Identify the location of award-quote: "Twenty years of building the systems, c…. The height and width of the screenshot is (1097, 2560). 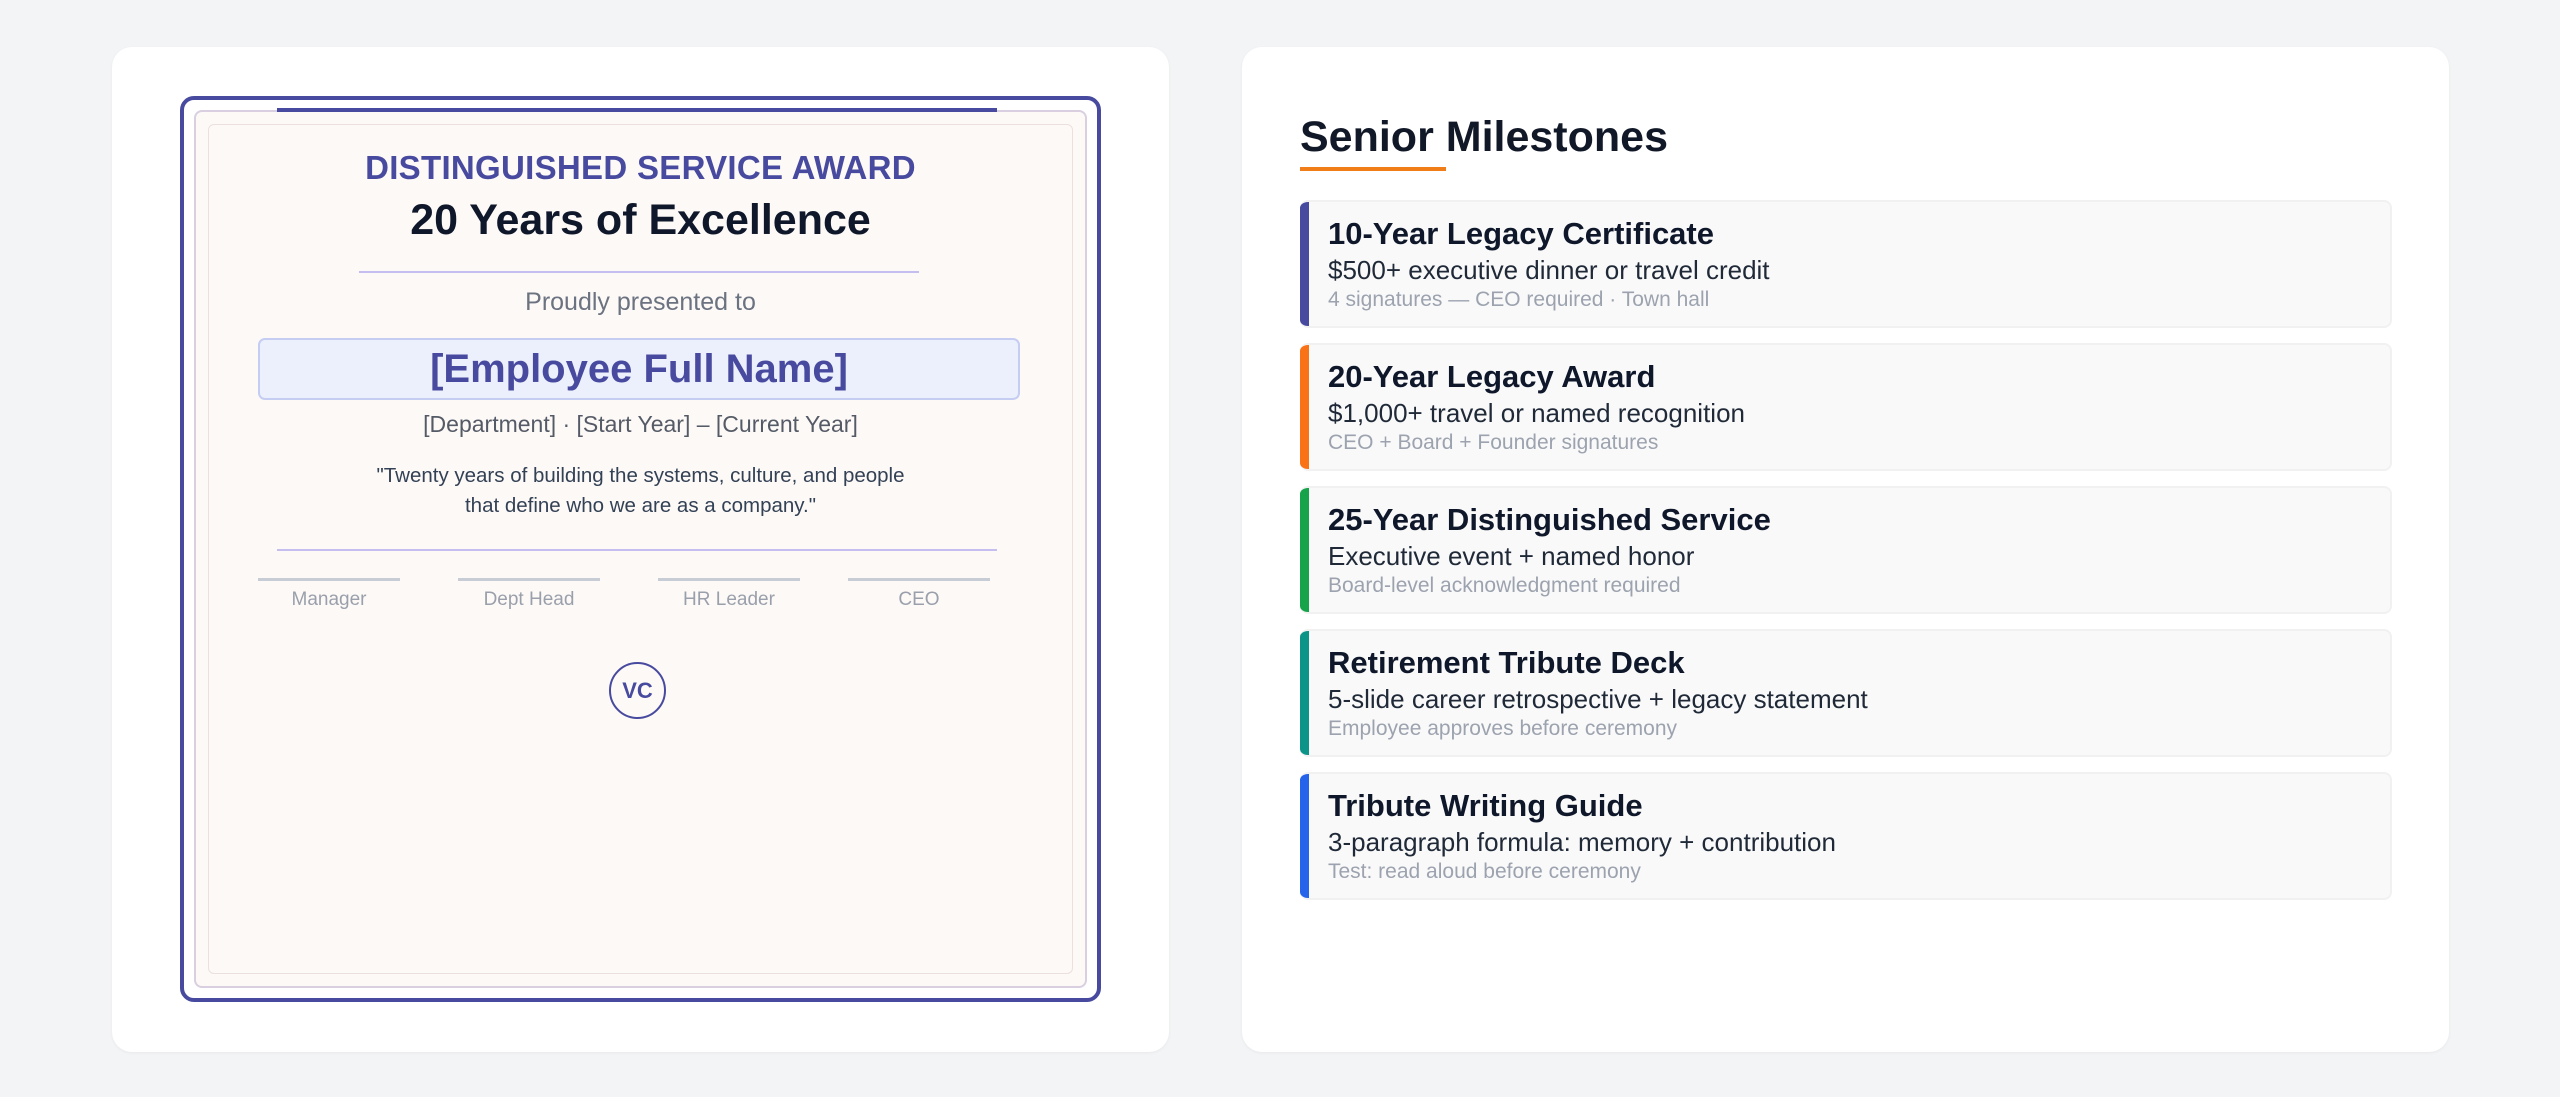
(640, 491).